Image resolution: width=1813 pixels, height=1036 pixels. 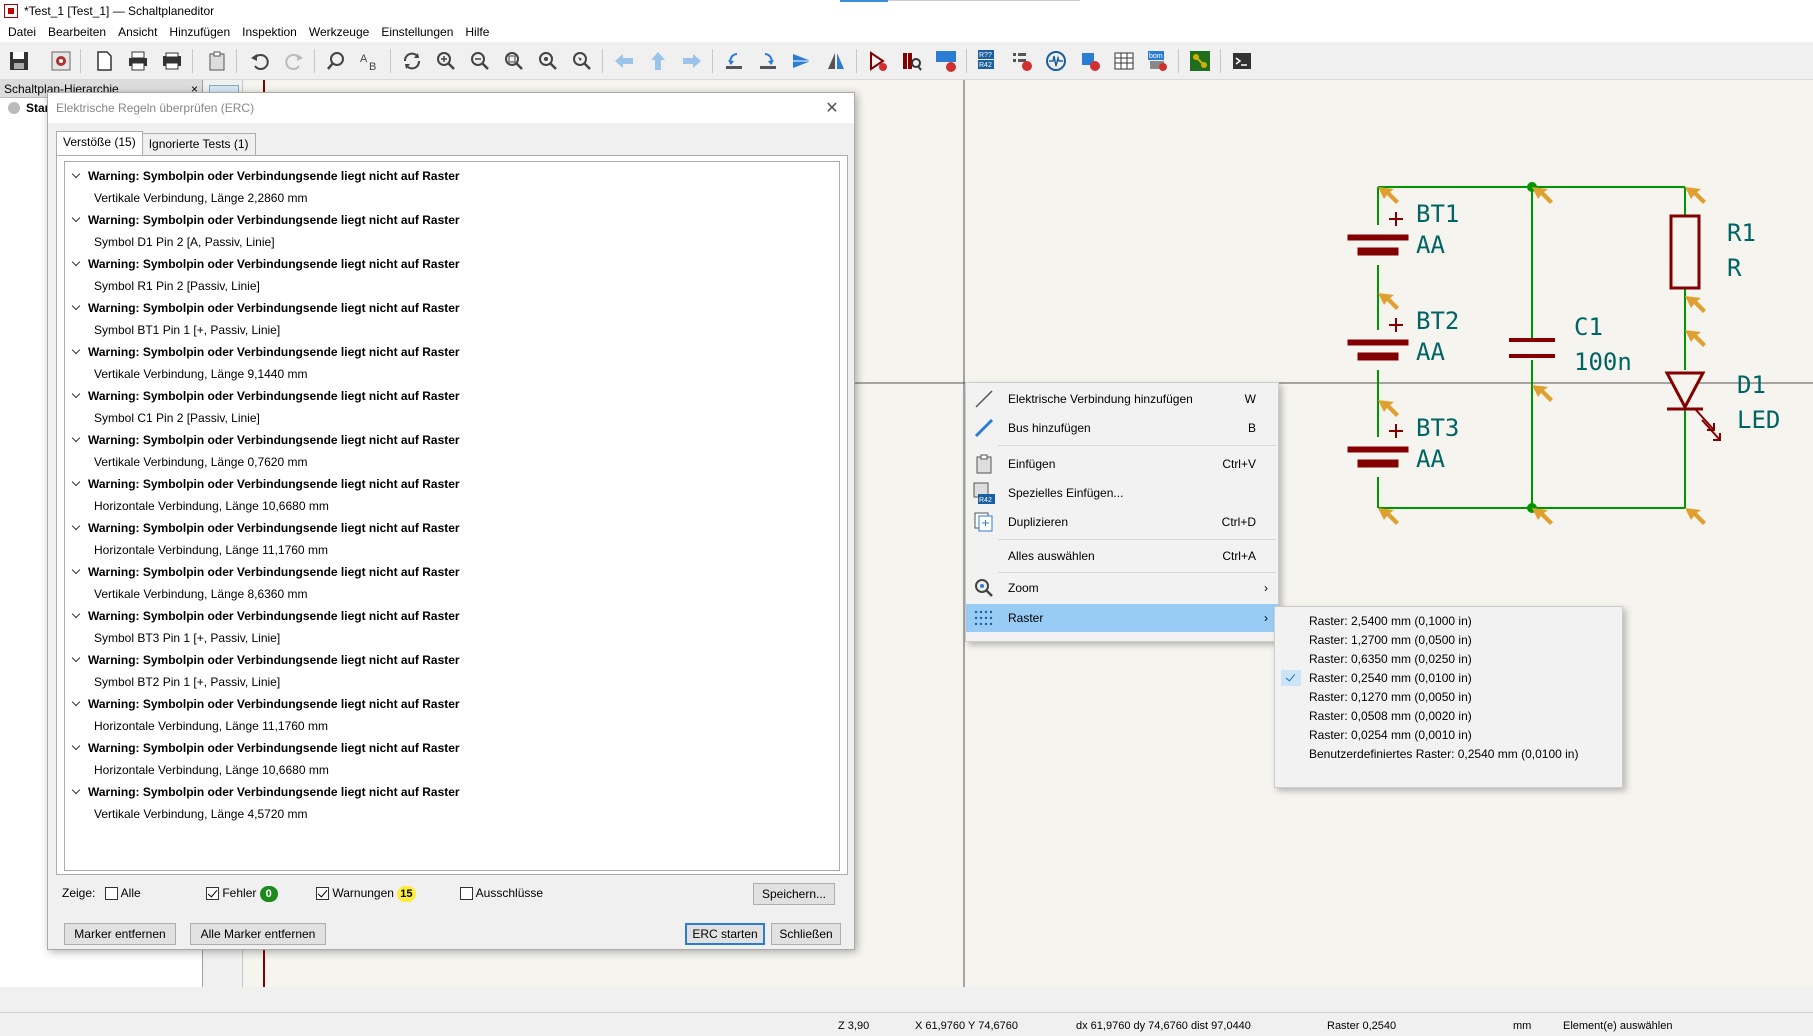 What do you see at coordinates (446, 61) in the screenshot?
I see `zoom-in-icon` at bounding box center [446, 61].